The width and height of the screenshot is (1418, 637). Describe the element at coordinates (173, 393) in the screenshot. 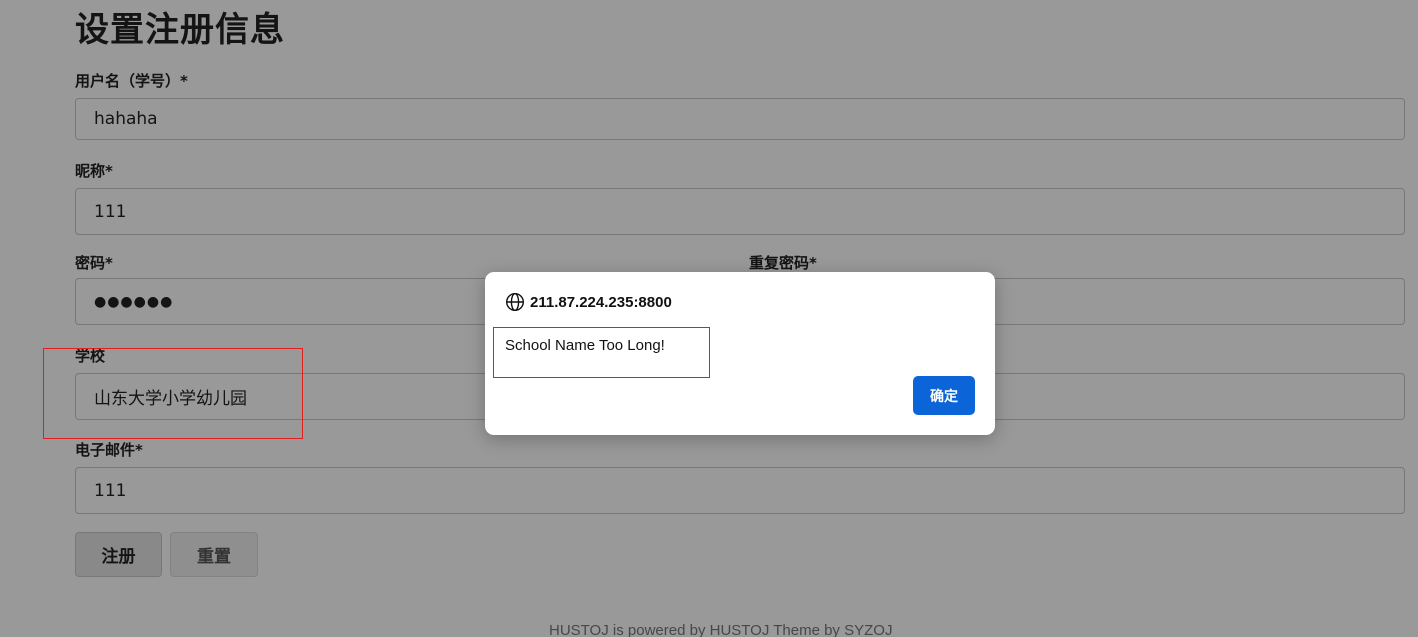

I see `school-annotation-box` at that location.